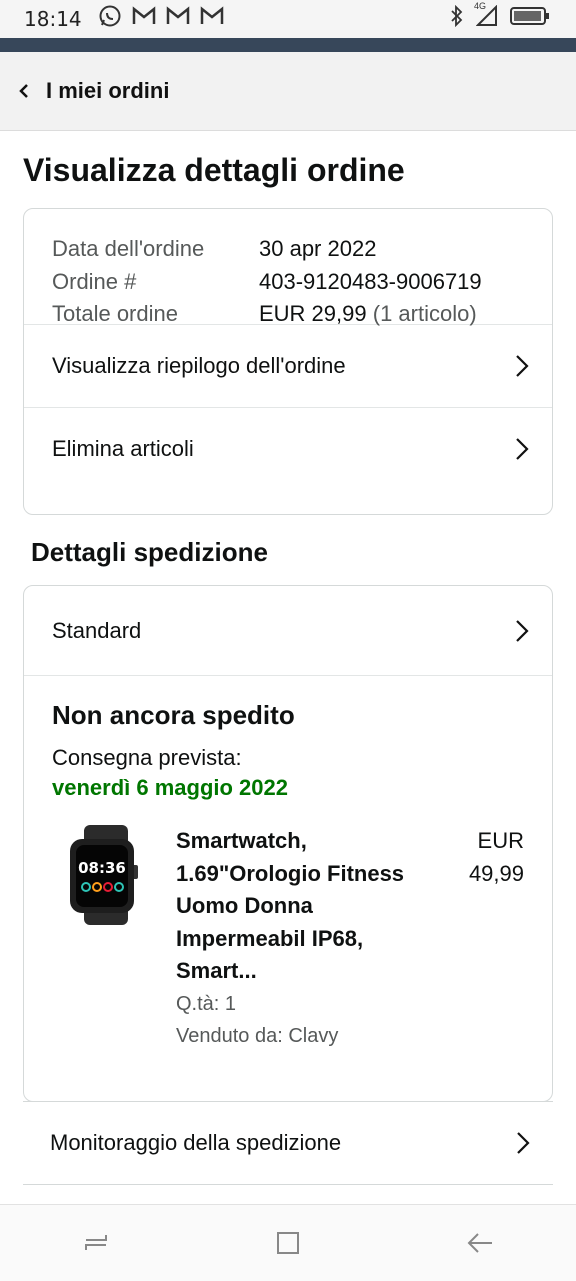 Image resolution: width=576 pixels, height=1281 pixels. Describe the element at coordinates (480, 1243) in the screenshot. I see `back-icon` at that location.